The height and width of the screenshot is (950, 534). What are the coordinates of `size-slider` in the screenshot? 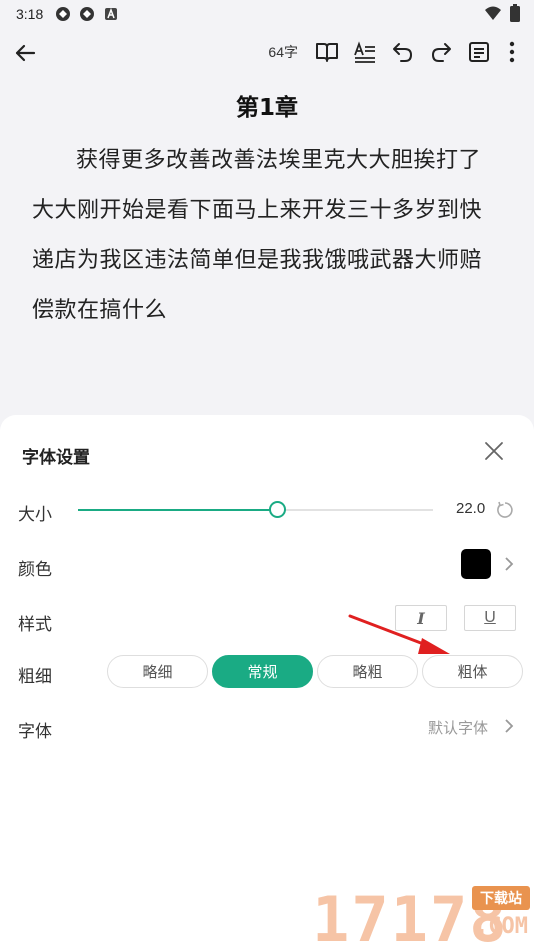 It's located at (255, 509).